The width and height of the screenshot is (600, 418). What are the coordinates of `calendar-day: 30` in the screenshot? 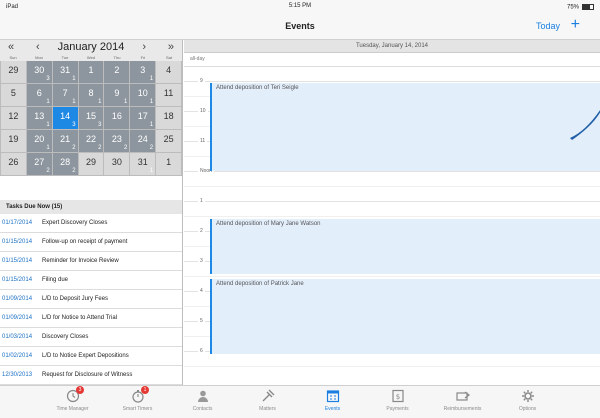 It's located at (117, 164).